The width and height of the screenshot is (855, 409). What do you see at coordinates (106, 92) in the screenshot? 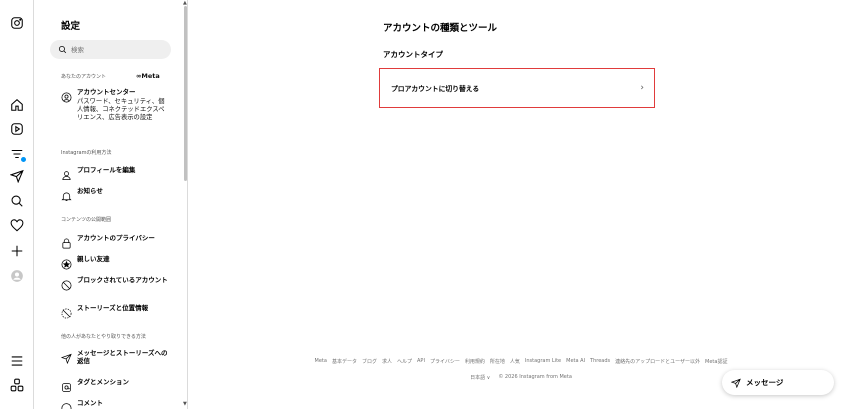
I see `account-center-label: アカウントセンター` at bounding box center [106, 92].